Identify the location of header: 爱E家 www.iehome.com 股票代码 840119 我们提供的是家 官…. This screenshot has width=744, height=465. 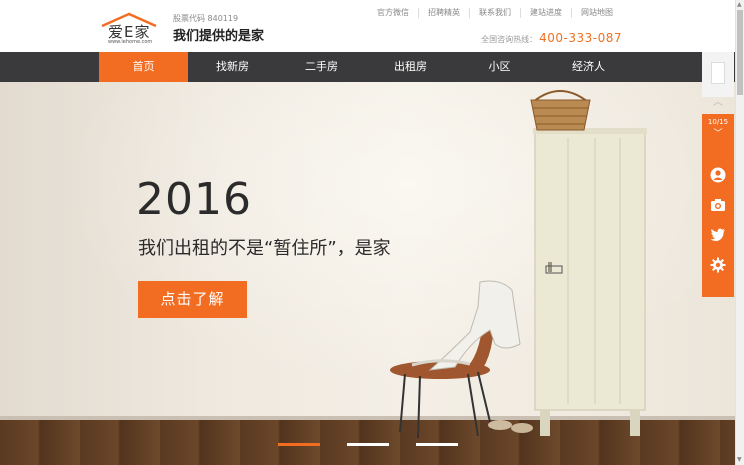
(372, 26).